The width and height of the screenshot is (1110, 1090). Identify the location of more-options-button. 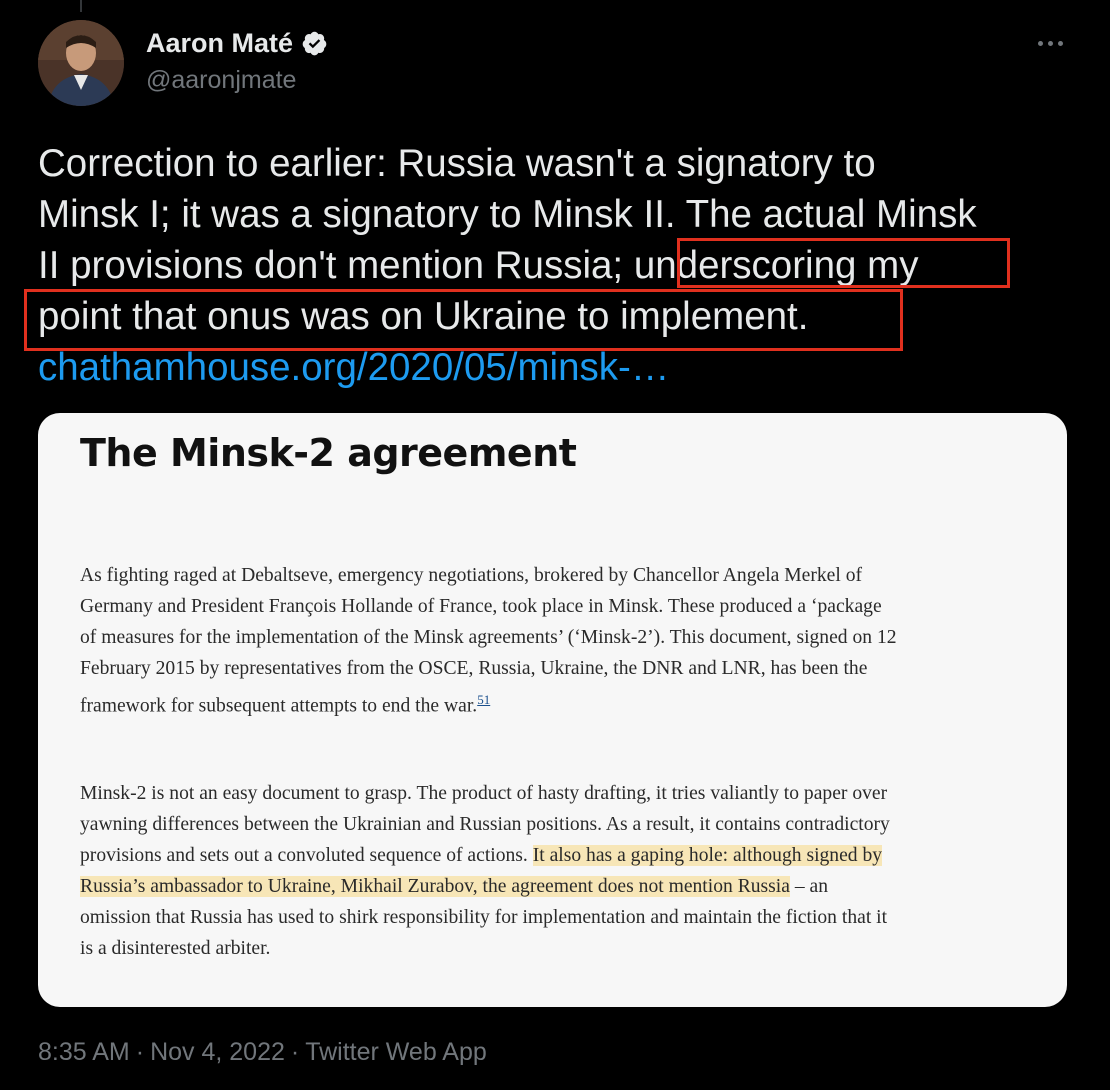
(1050, 43).